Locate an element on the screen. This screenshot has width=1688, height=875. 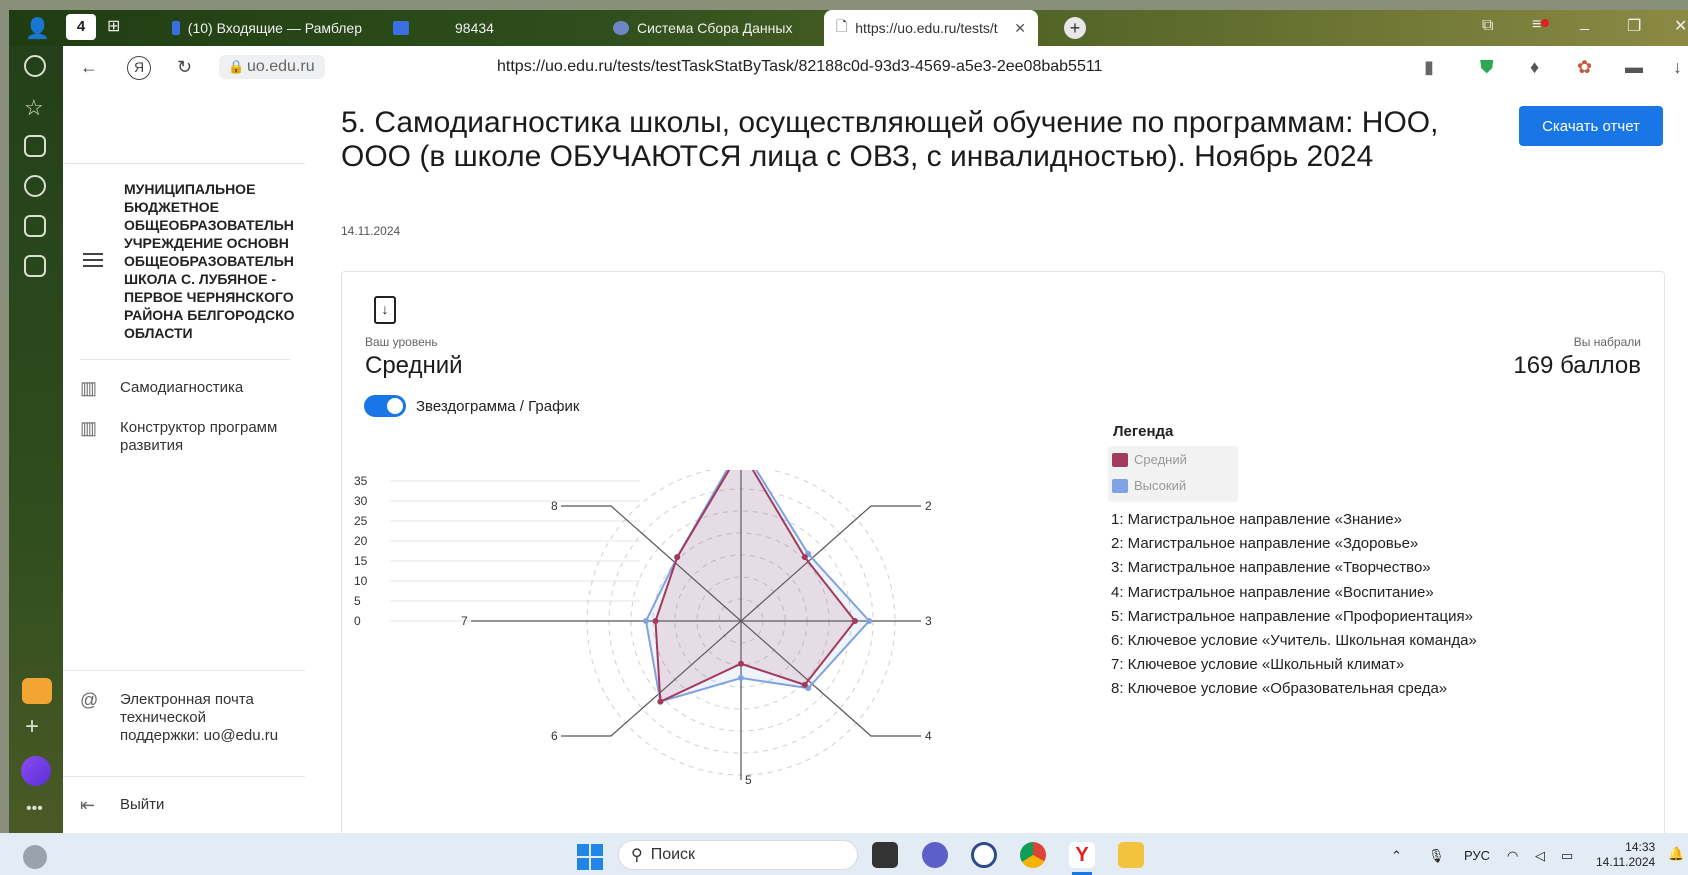
ccleaner-icon is located at coordinates (984, 855).